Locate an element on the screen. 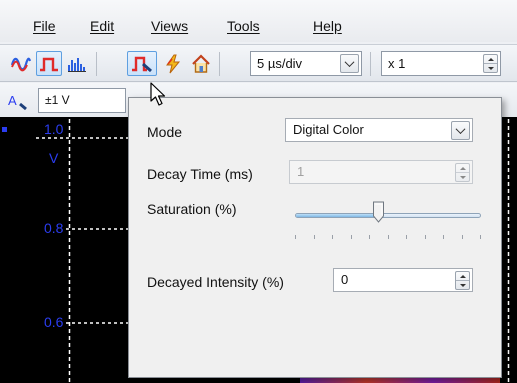 The height and width of the screenshot is (383, 517). home-icon is located at coordinates (201, 63).